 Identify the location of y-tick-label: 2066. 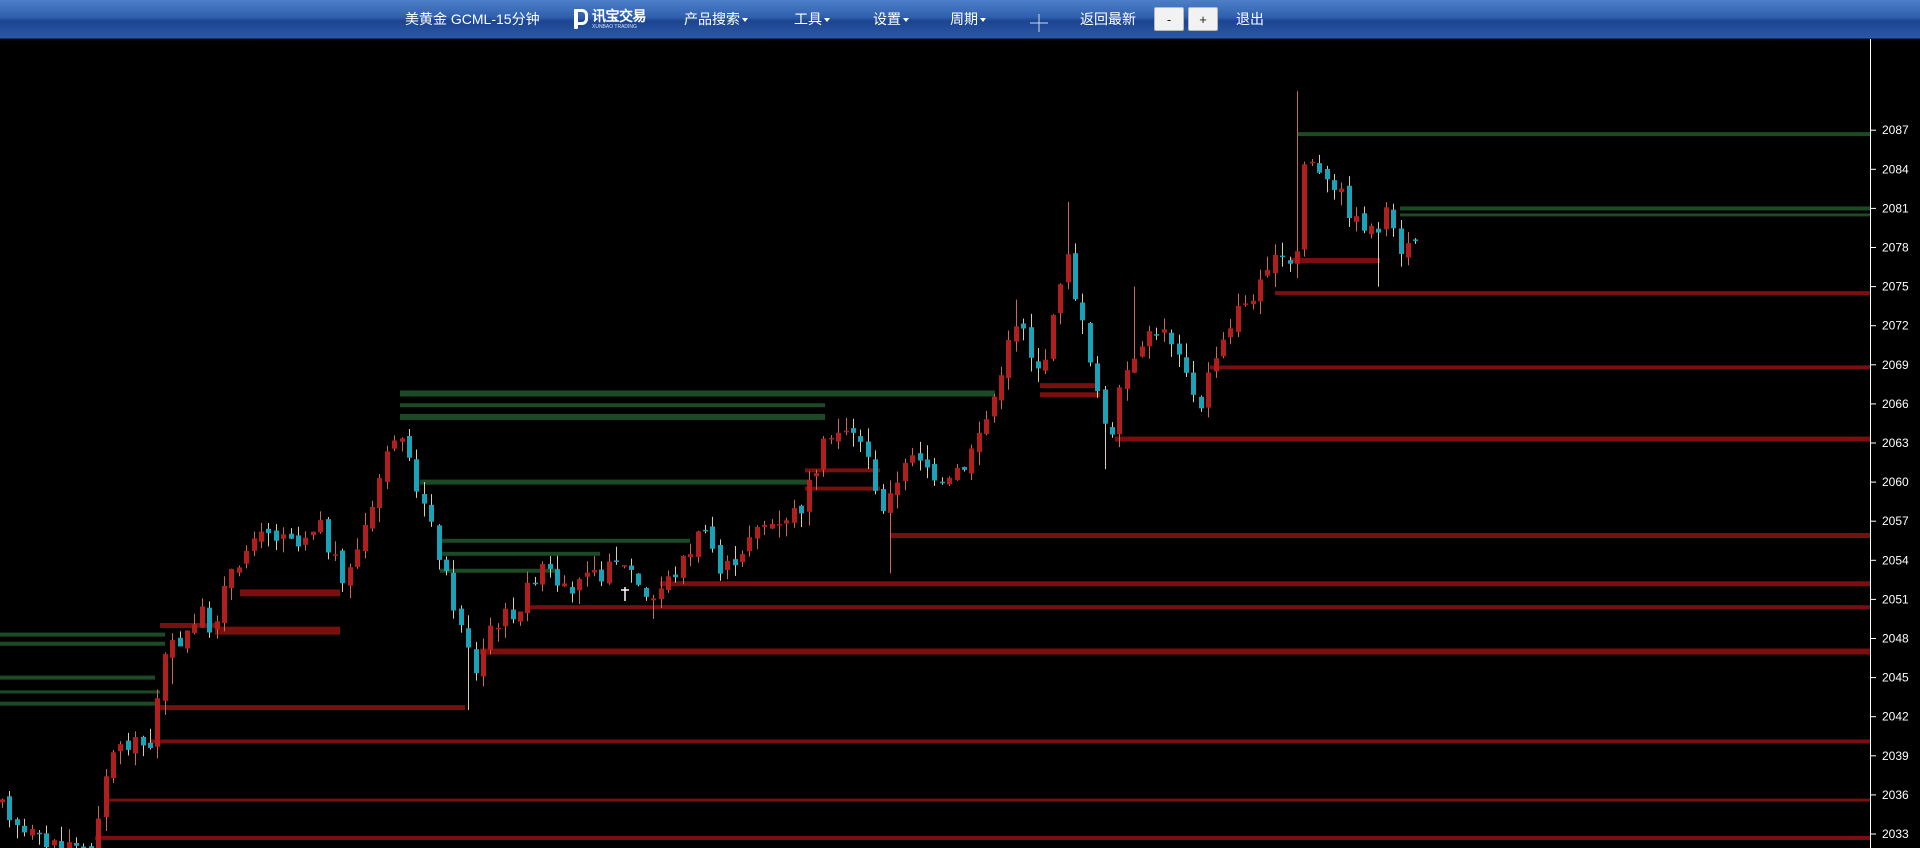
(1895, 404).